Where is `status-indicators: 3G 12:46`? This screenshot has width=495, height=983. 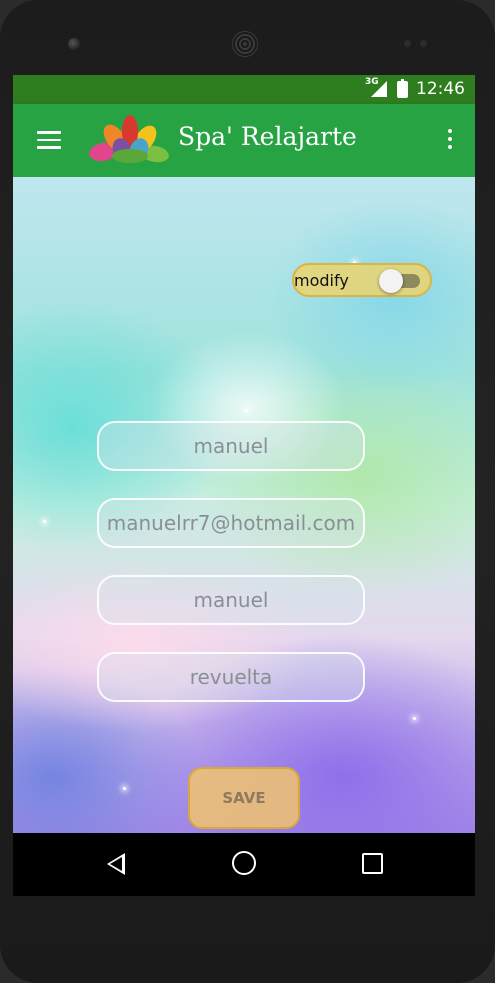
status-indicators: 3G 12:46 is located at coordinates (415, 88).